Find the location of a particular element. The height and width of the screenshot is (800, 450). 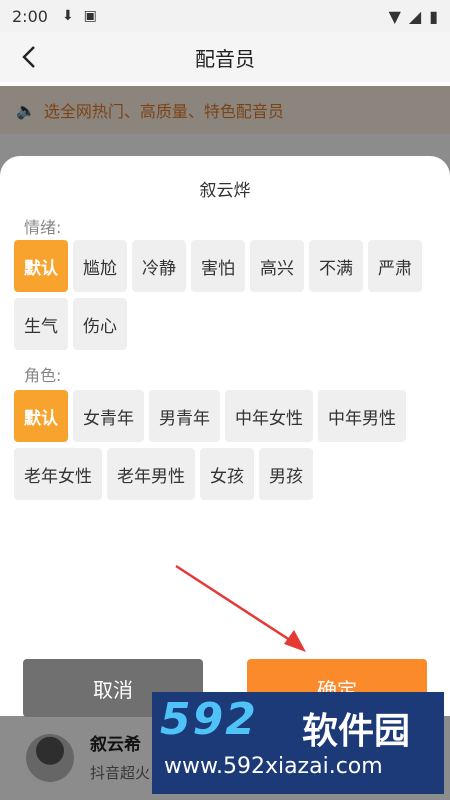

role-chip: 老年男性 is located at coordinates (151, 474).